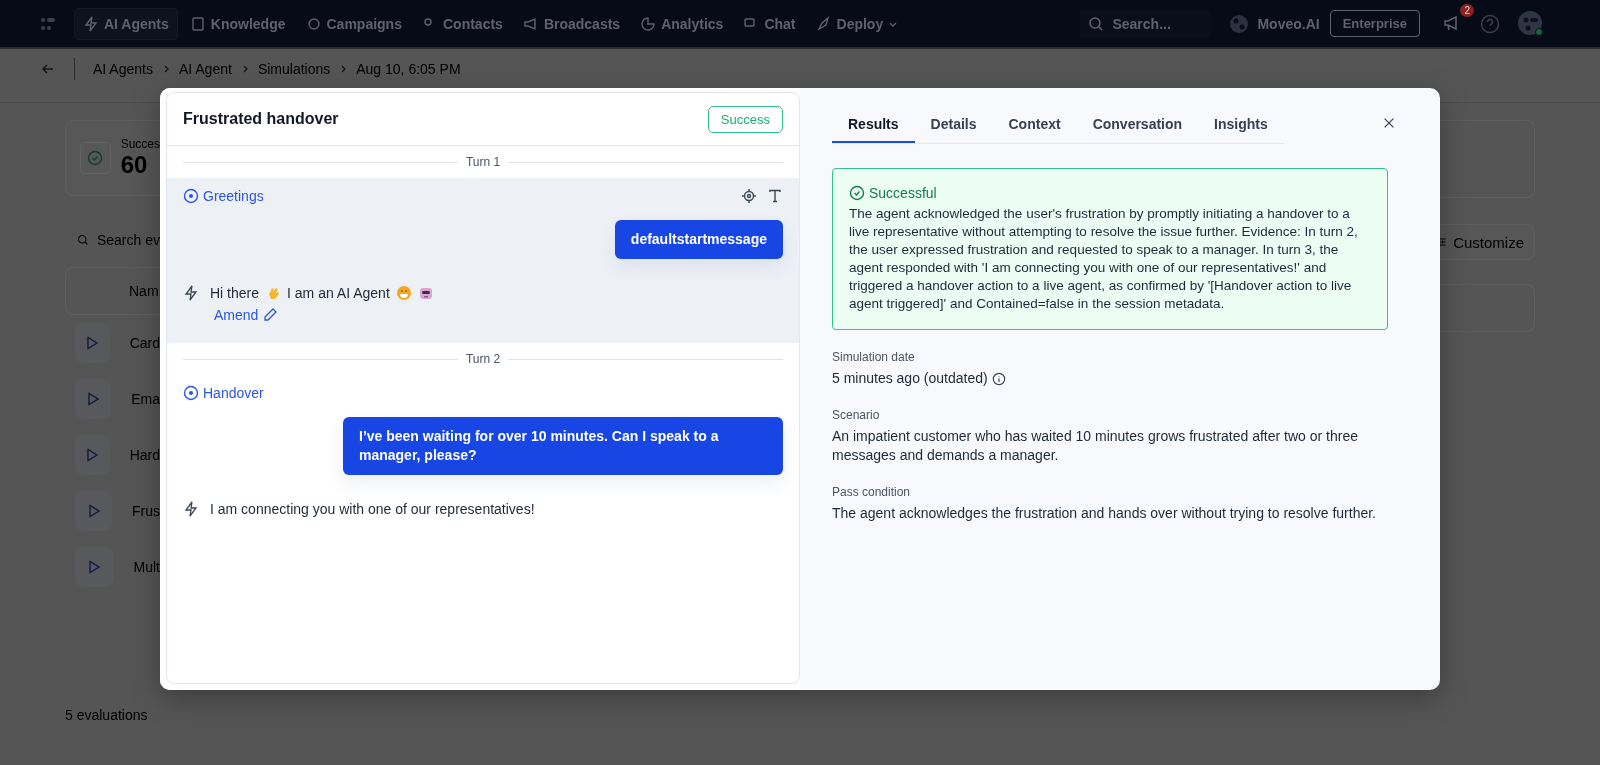 The width and height of the screenshot is (1600, 765). I want to click on dialog-title: Frustrated handover, so click(261, 119).